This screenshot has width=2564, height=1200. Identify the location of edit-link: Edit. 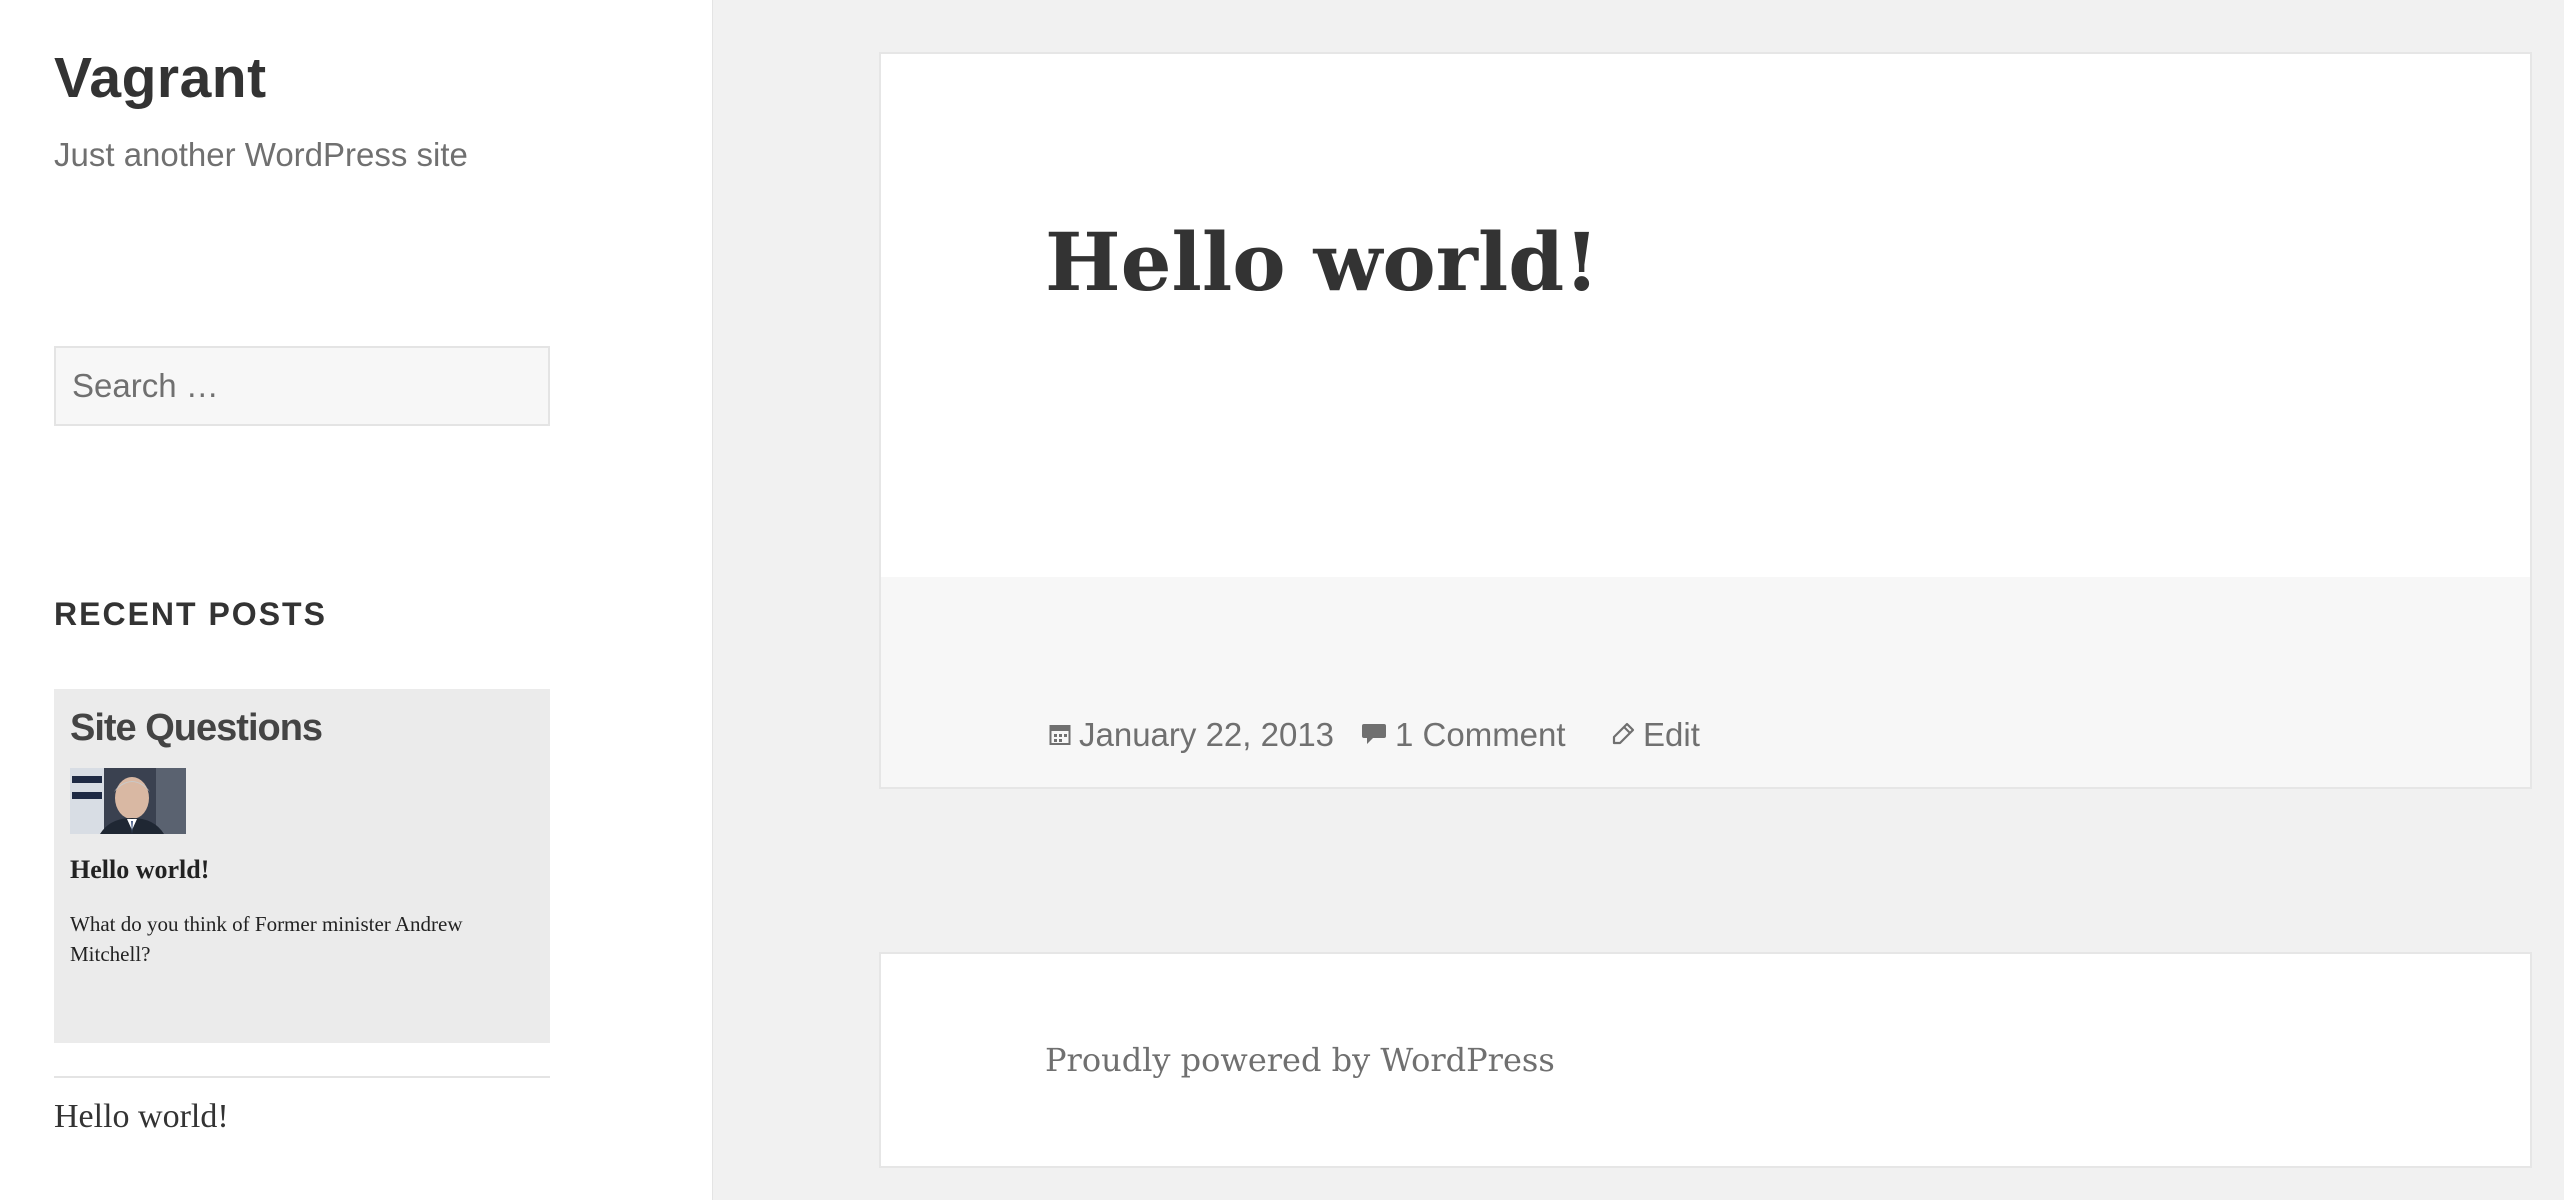
(1655, 734).